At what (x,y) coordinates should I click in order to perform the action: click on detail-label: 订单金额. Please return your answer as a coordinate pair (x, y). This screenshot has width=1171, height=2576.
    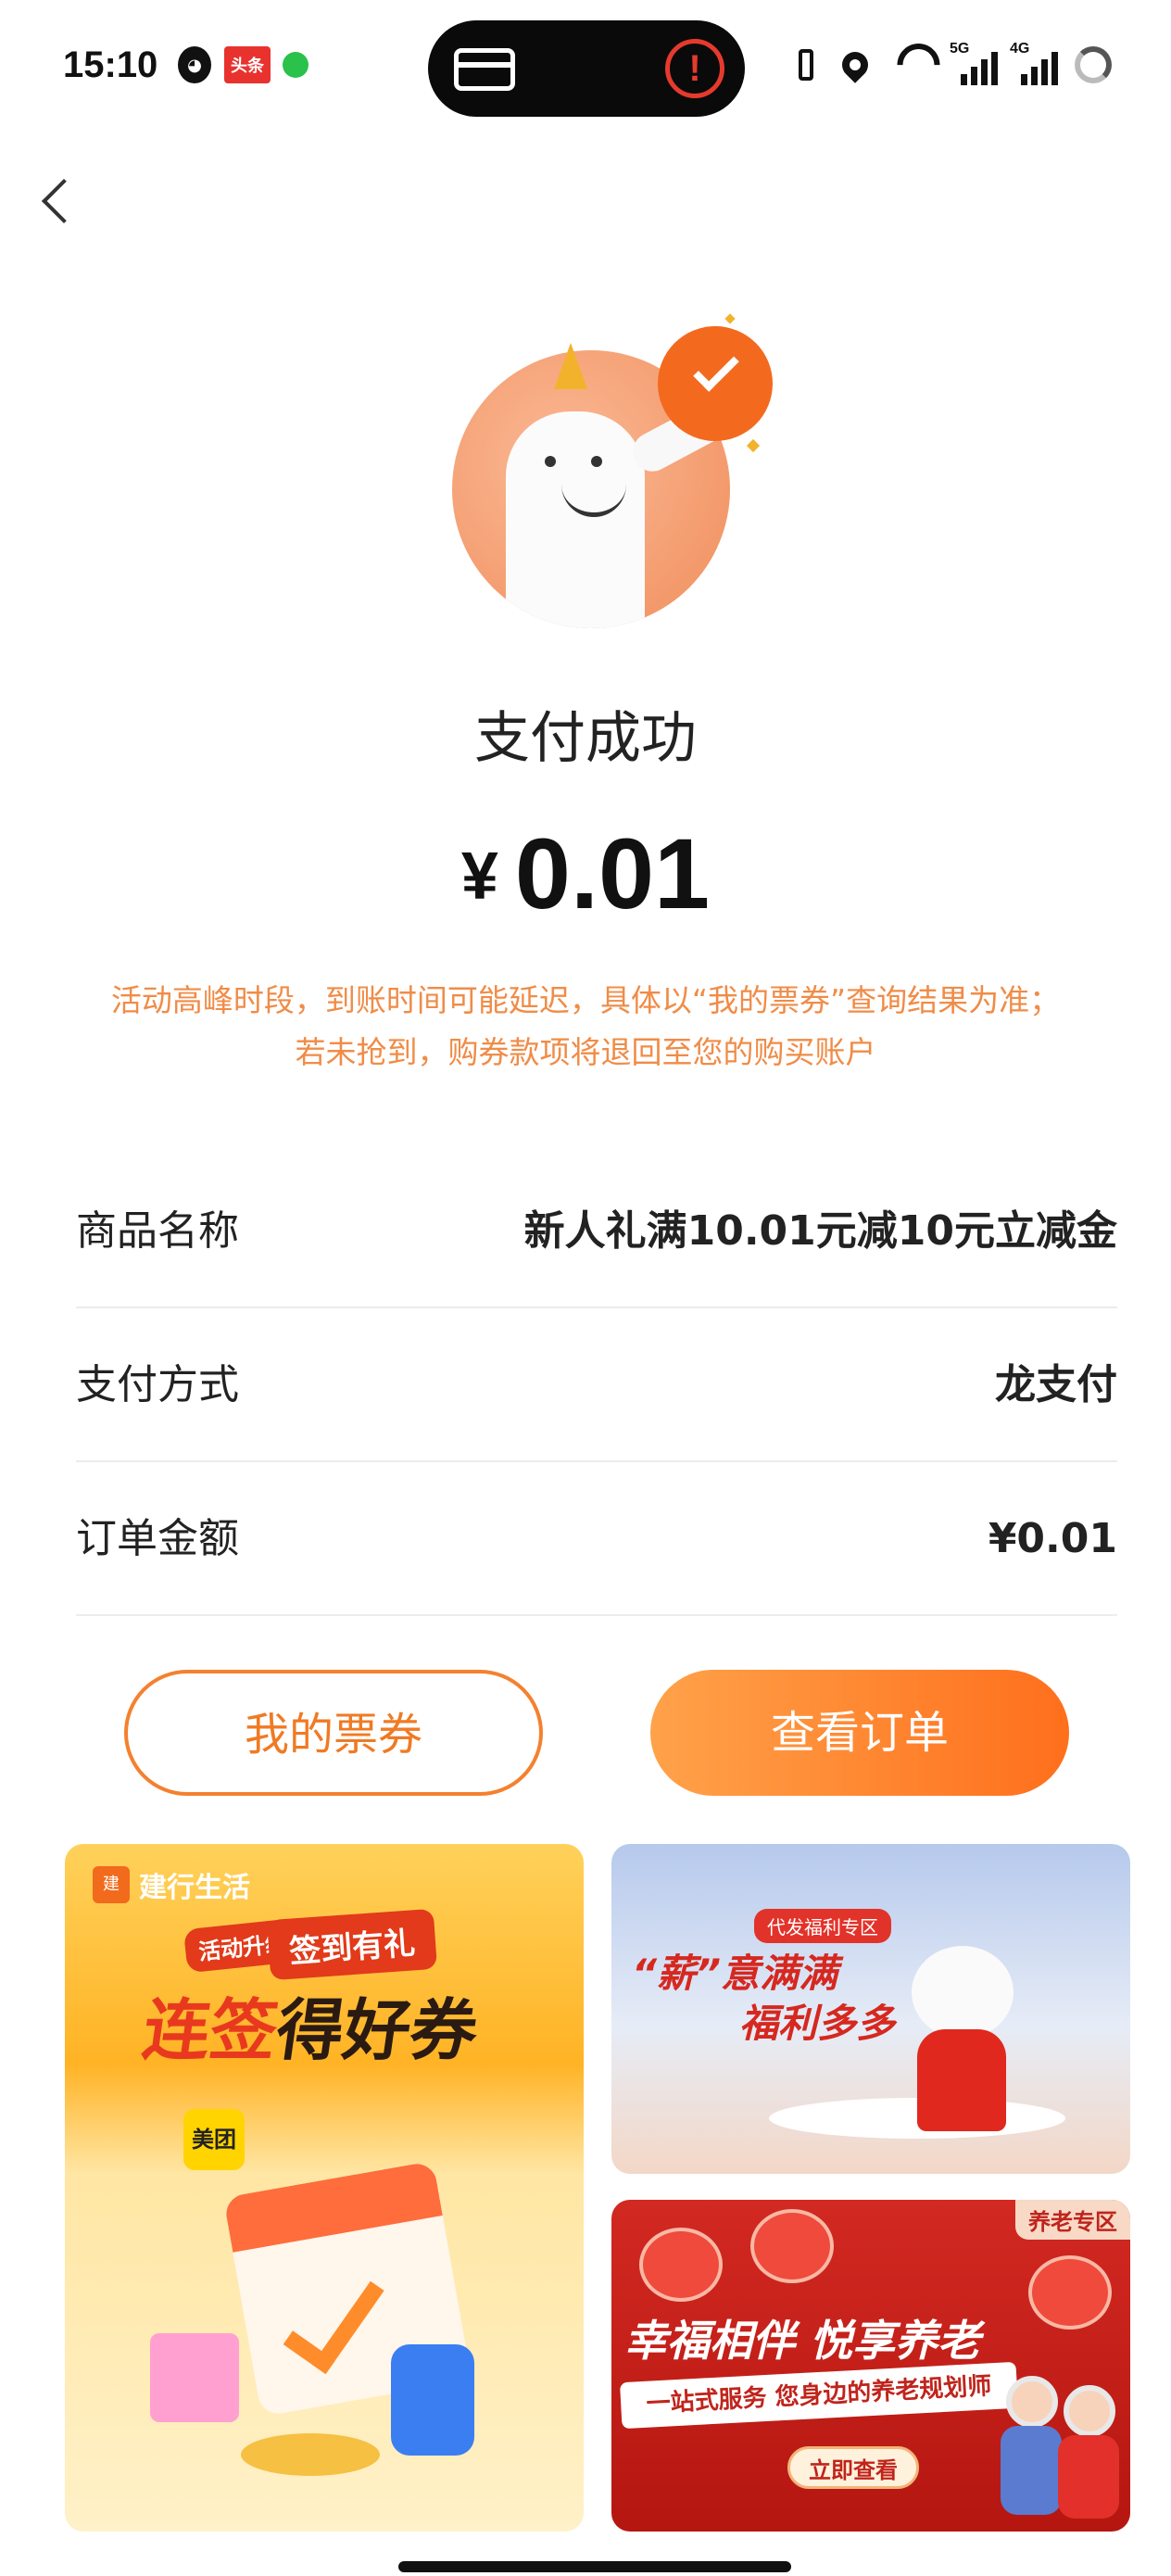
    Looking at the image, I should click on (158, 1538).